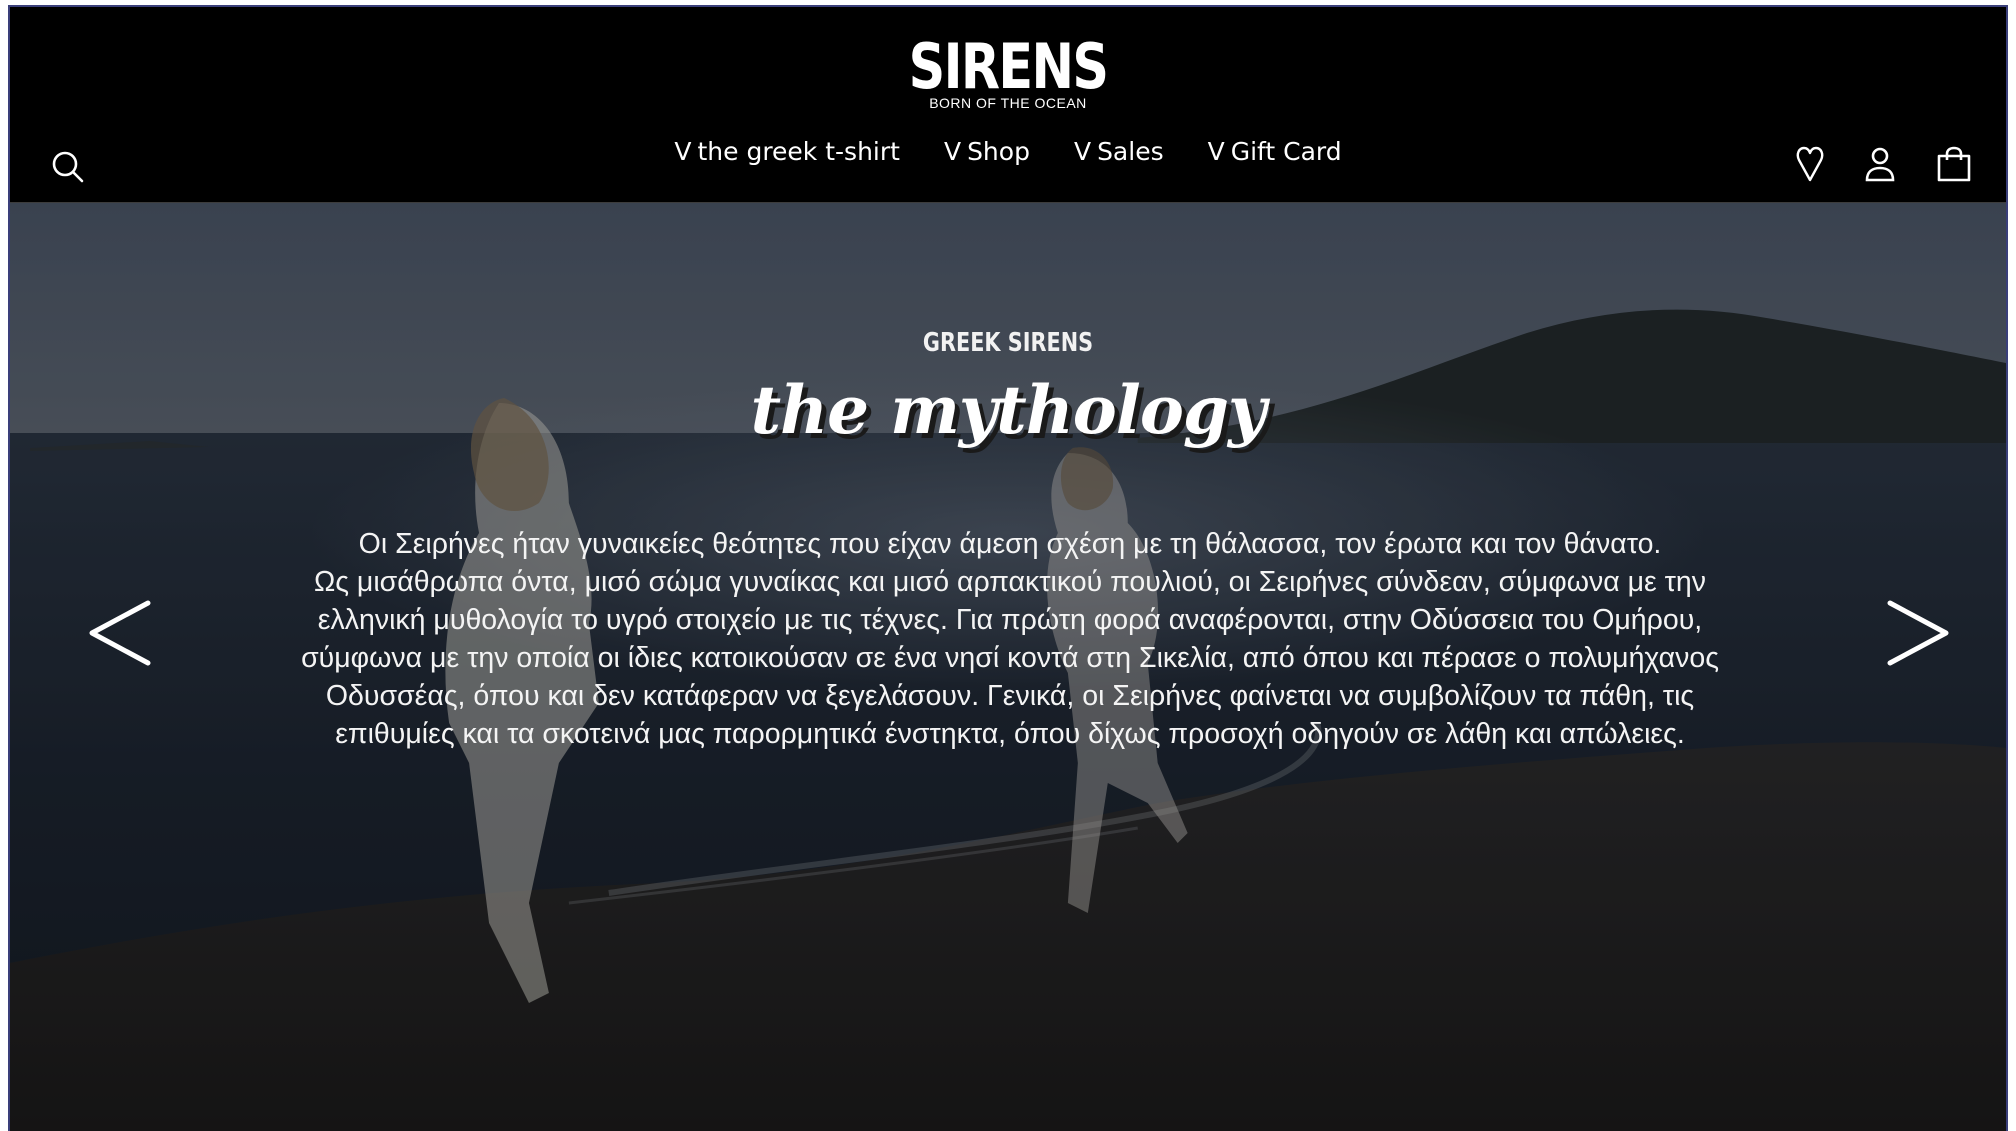 This screenshot has height=1131, width=2016. What do you see at coordinates (1008, 343) in the screenshot?
I see `hero-eyebrow: GREEK SIRENS` at bounding box center [1008, 343].